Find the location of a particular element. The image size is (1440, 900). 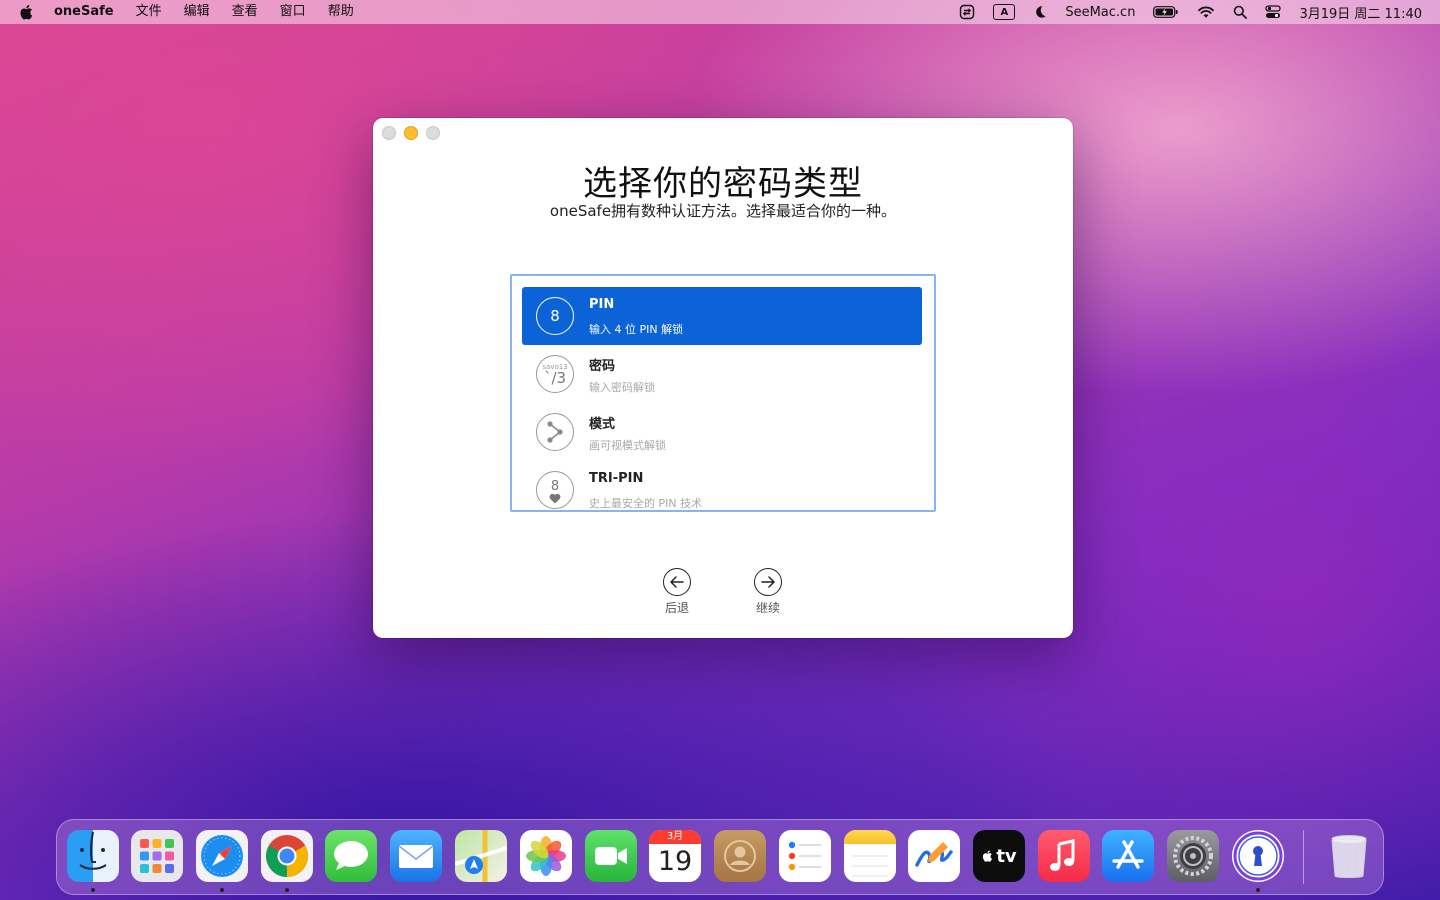

option-title: PIN is located at coordinates (602, 304).